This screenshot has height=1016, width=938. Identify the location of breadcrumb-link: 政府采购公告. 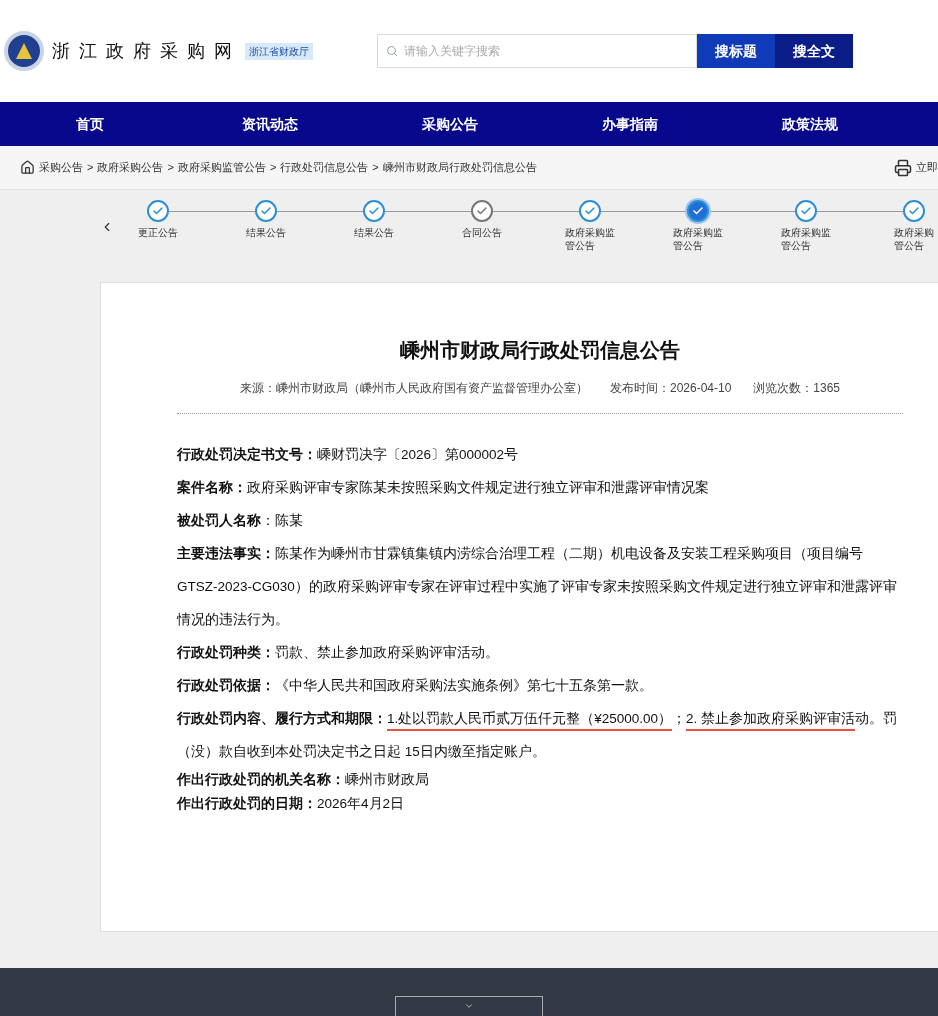
(130, 167).